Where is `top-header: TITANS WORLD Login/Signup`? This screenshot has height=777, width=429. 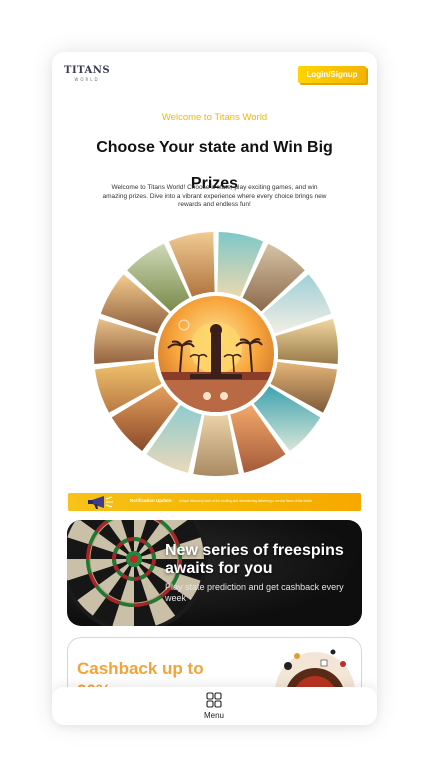
top-header: TITANS WORLD Login/Signup is located at coordinates (214, 74).